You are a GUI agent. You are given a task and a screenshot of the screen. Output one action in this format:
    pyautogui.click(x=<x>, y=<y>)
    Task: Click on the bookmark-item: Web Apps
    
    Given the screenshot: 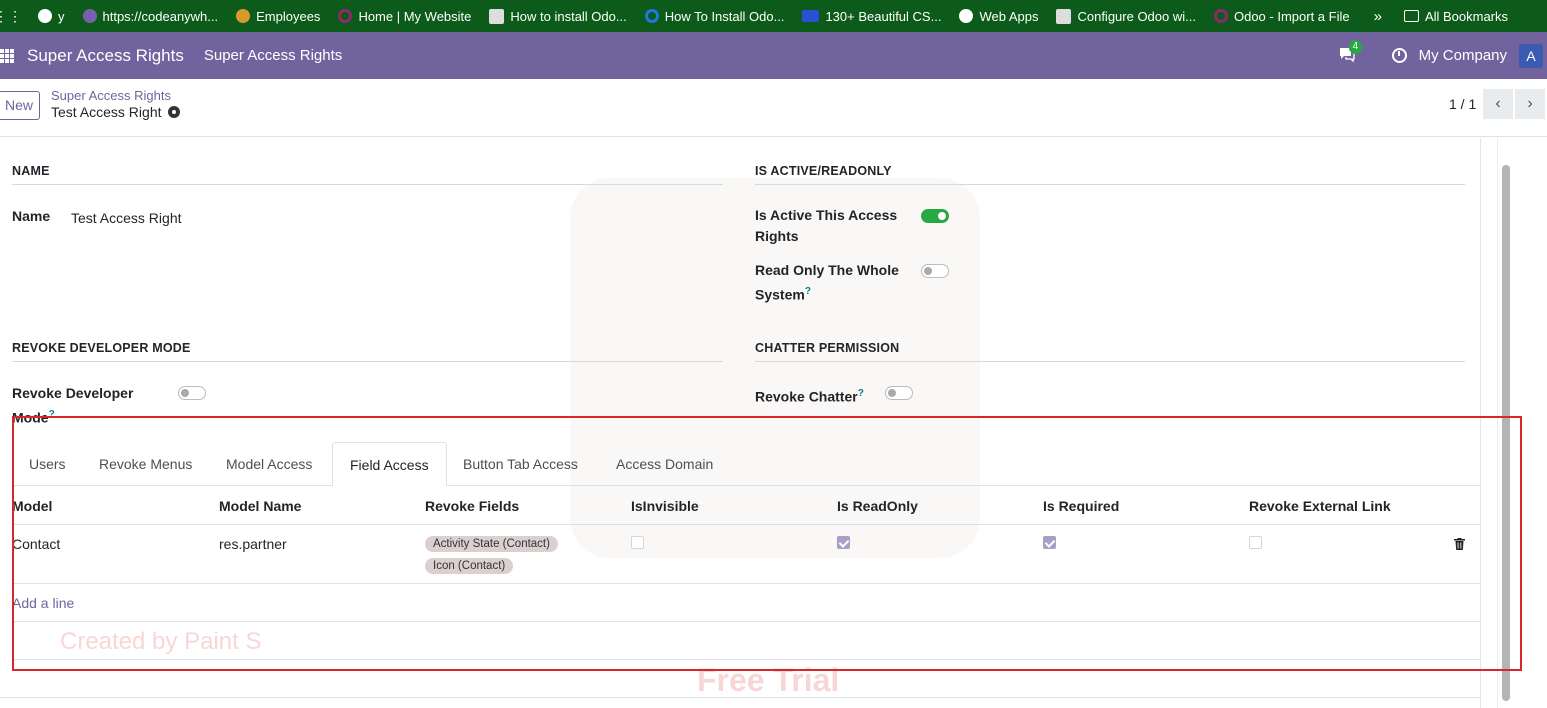 What is the action you would take?
    pyautogui.click(x=998, y=16)
    